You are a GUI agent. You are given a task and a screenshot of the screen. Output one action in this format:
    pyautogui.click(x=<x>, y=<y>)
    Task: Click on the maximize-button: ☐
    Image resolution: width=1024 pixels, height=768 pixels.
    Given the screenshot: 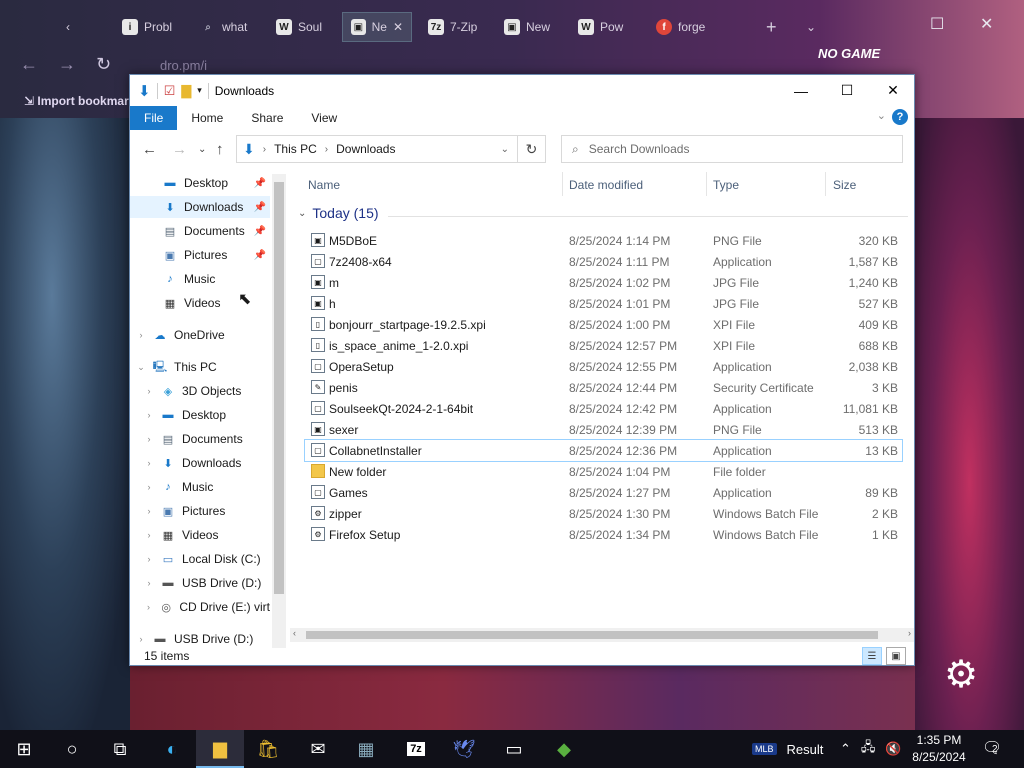 What is the action you would take?
    pyautogui.click(x=847, y=90)
    